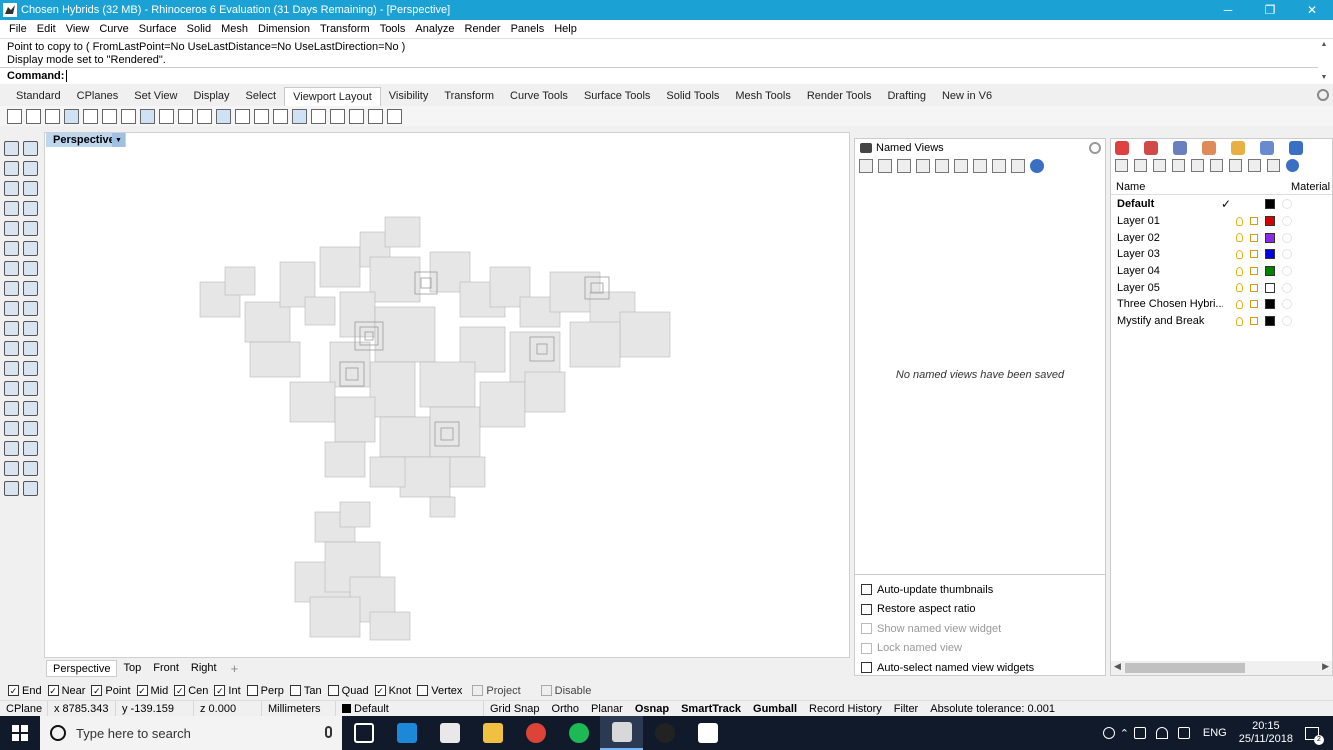  What do you see at coordinates (113, 29) in the screenshot?
I see `menu-curve: Curve` at bounding box center [113, 29].